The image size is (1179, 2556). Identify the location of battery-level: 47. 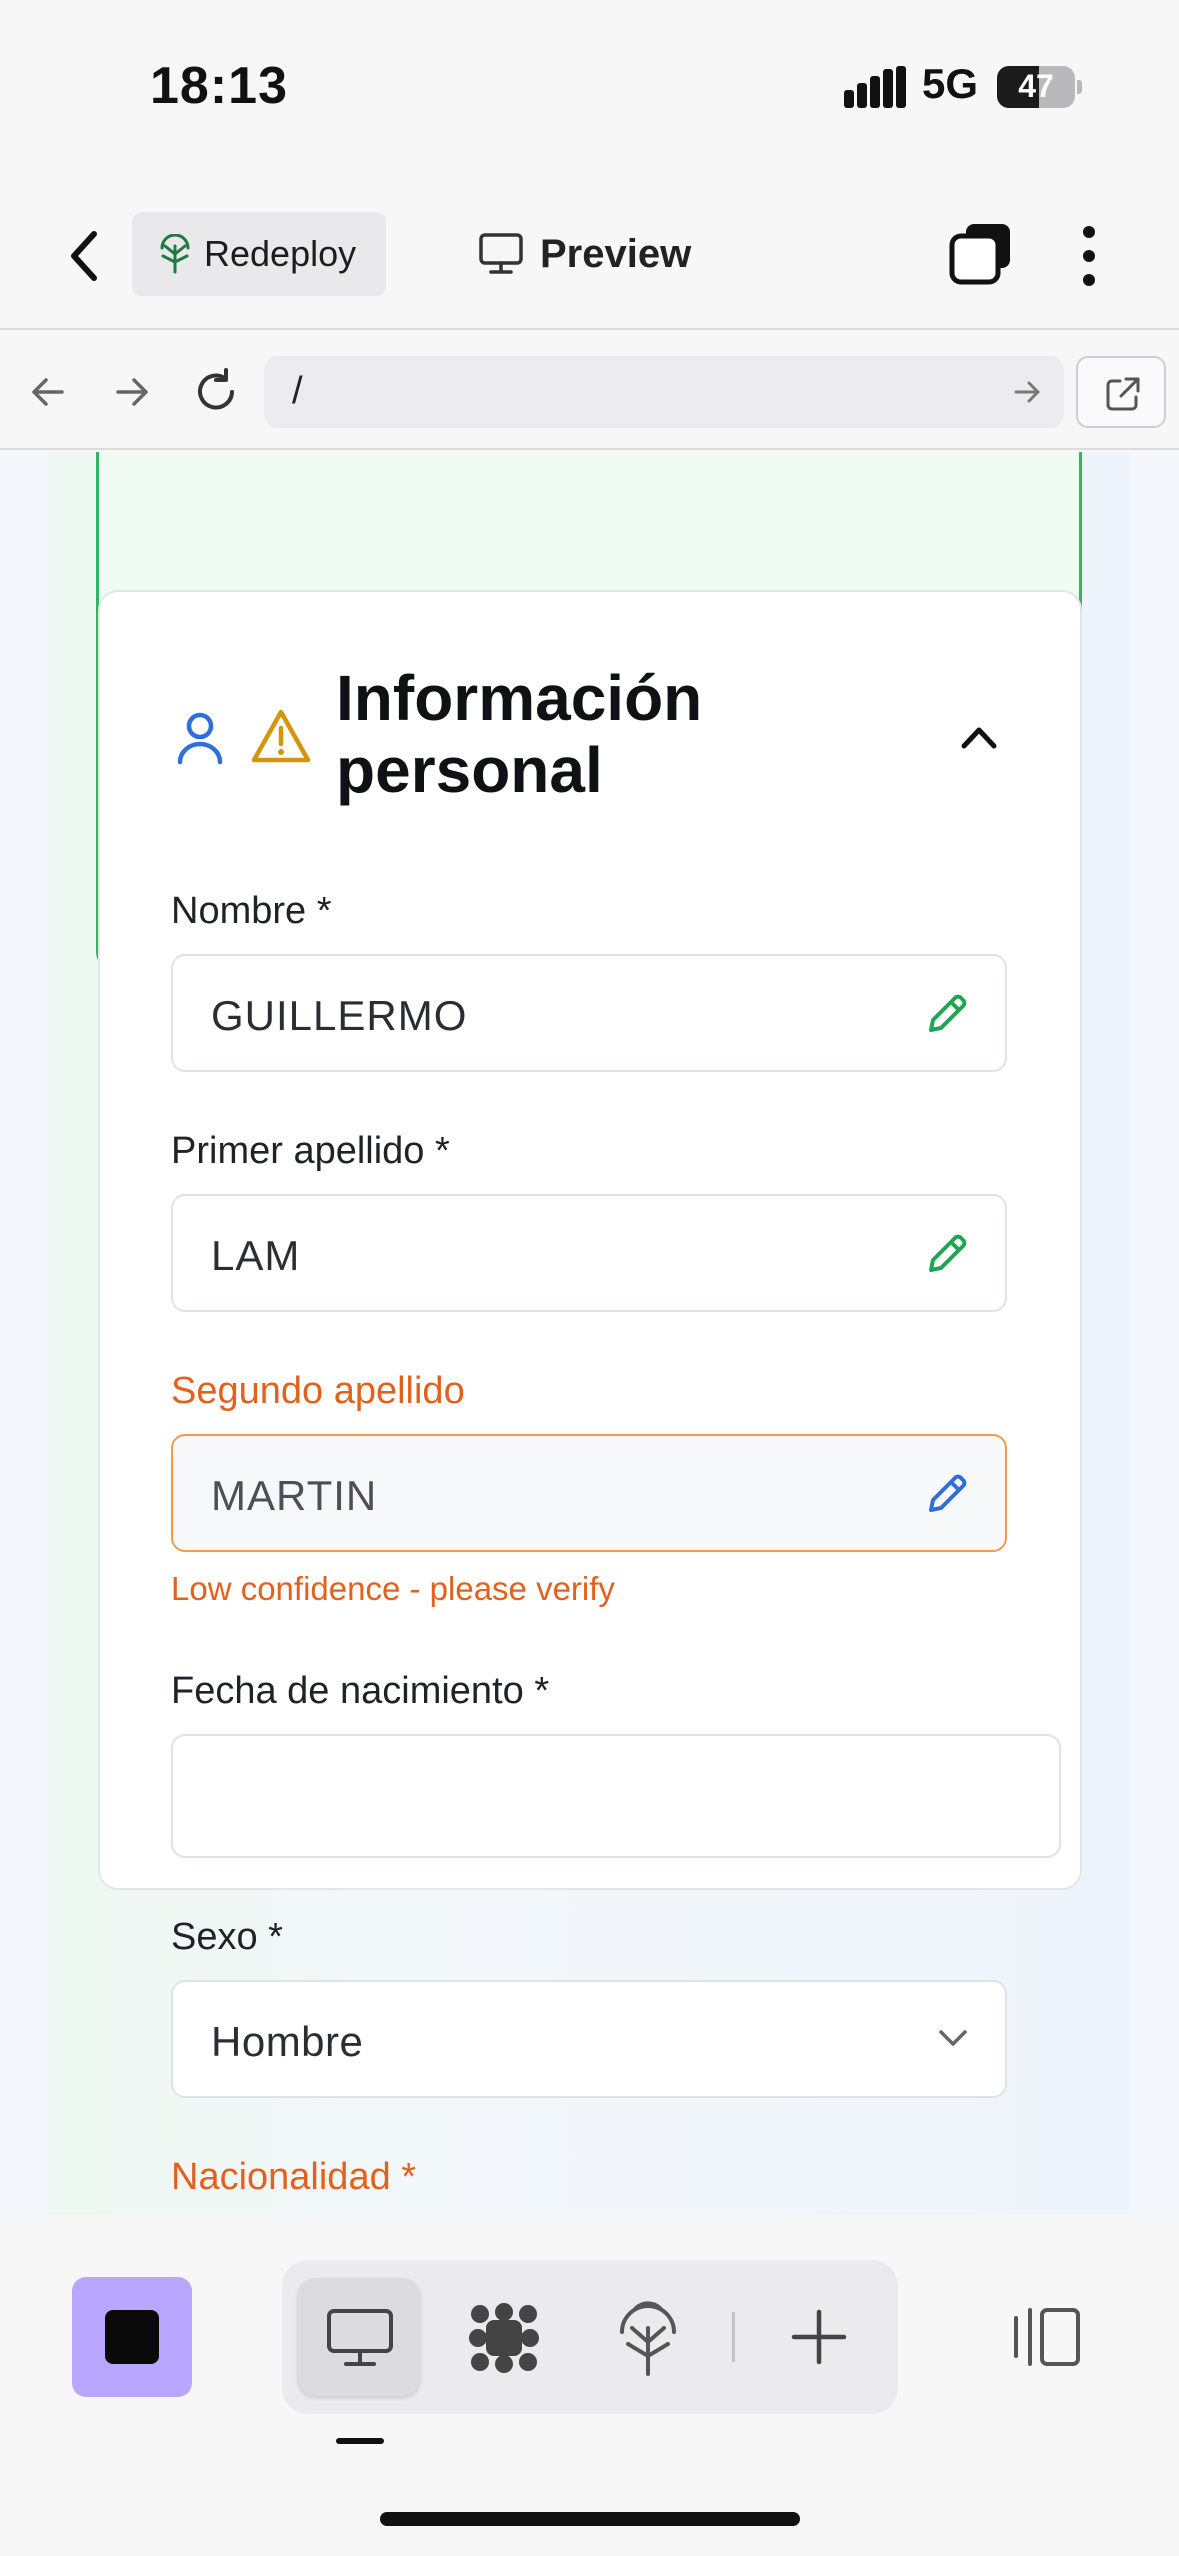
(1036, 86).